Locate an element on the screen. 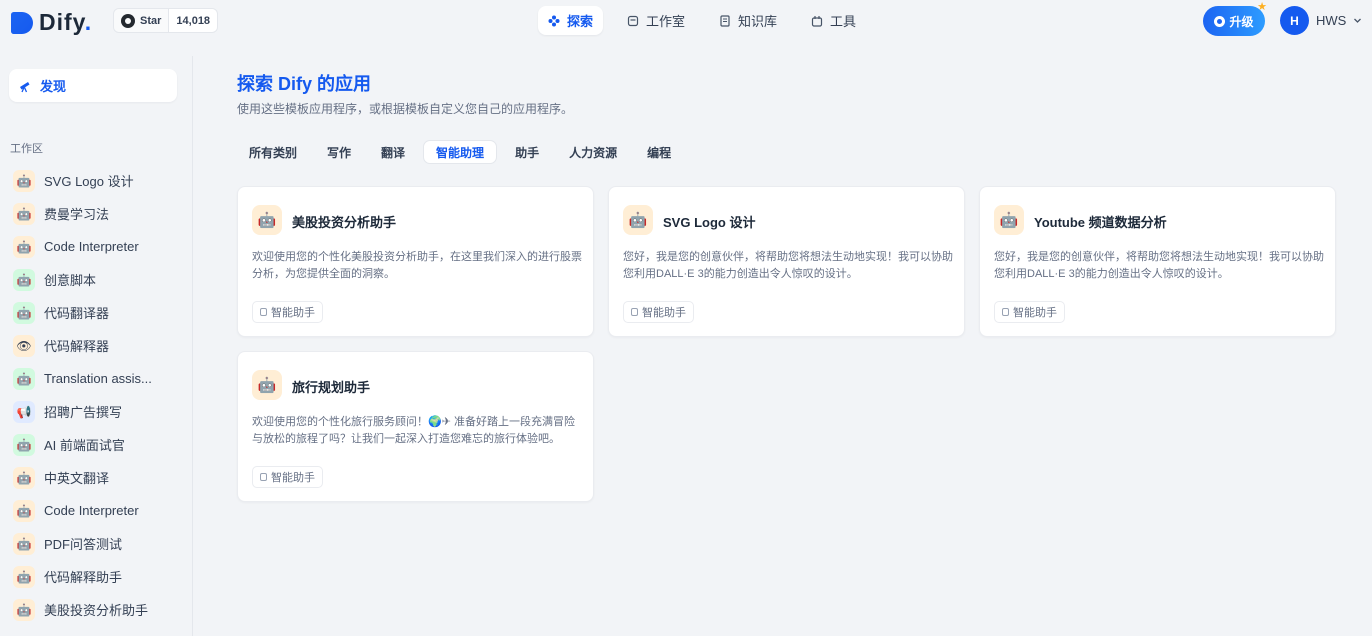  nav-knowledge-label: 知识库 is located at coordinates (758, 21).